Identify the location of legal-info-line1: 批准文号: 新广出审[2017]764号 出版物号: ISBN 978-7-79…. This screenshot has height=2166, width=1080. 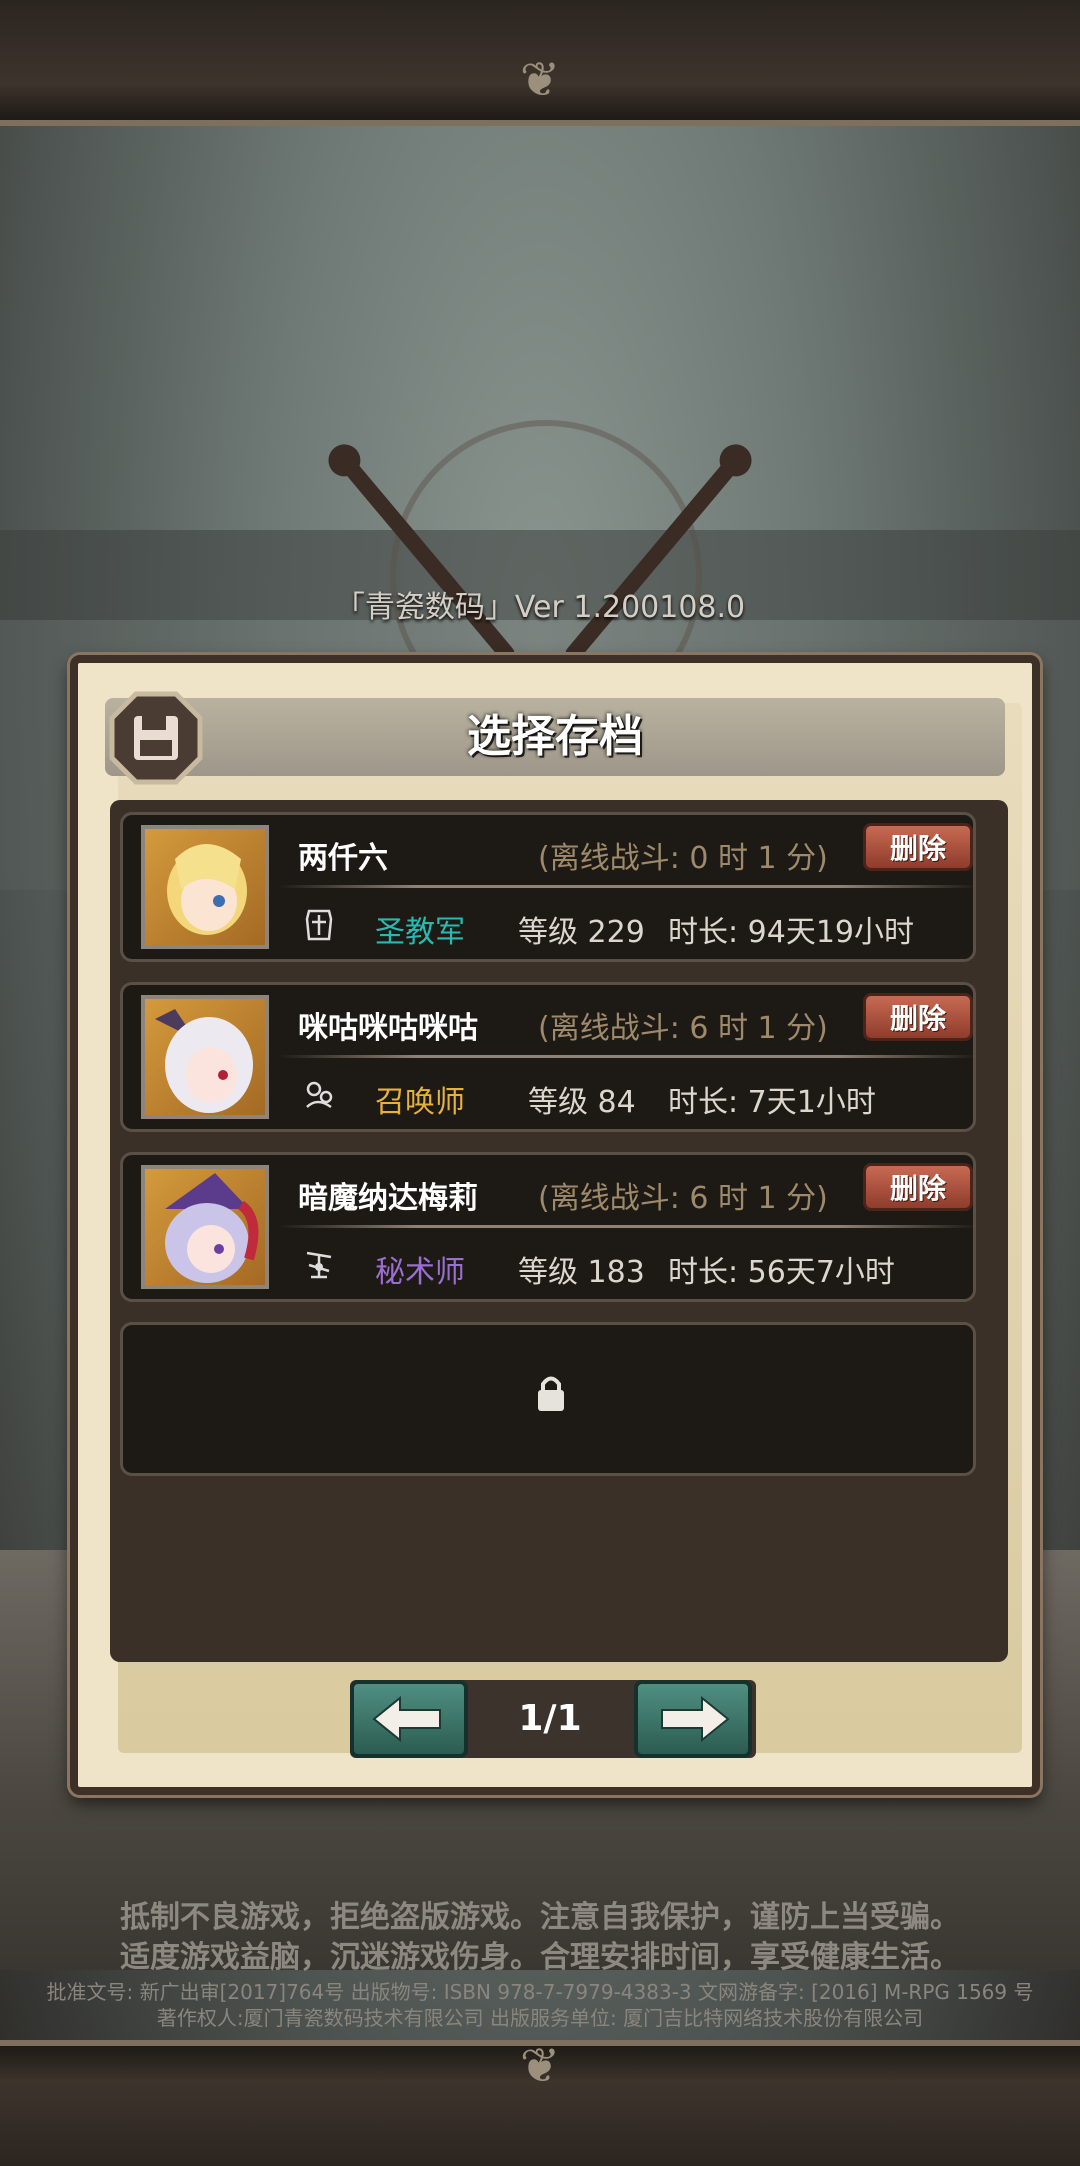
(540, 1992).